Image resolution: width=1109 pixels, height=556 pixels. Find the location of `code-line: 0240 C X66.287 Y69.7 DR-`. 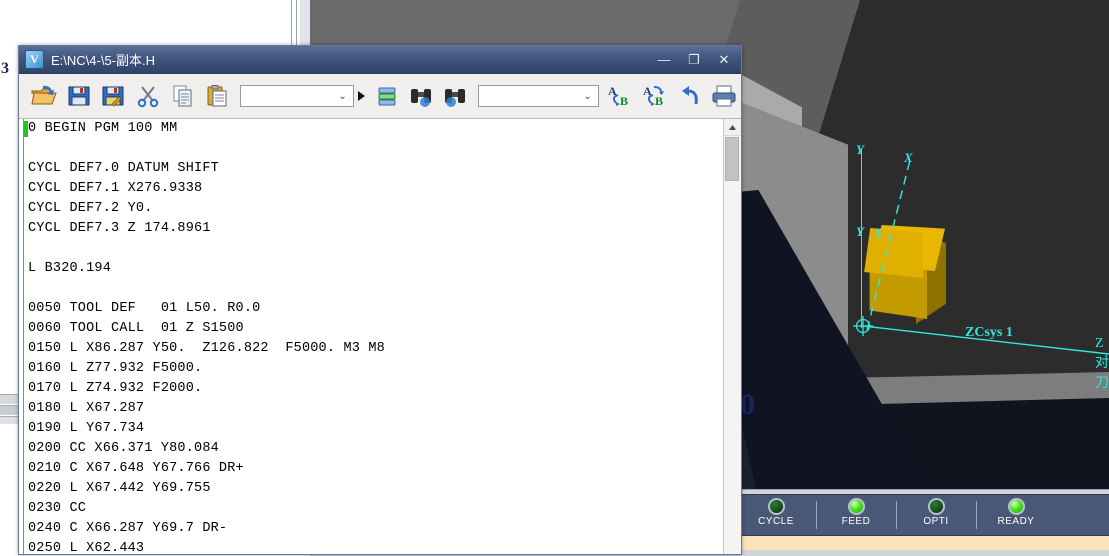

code-line: 0240 C X66.287 Y69.7 DR- is located at coordinates (128, 528).